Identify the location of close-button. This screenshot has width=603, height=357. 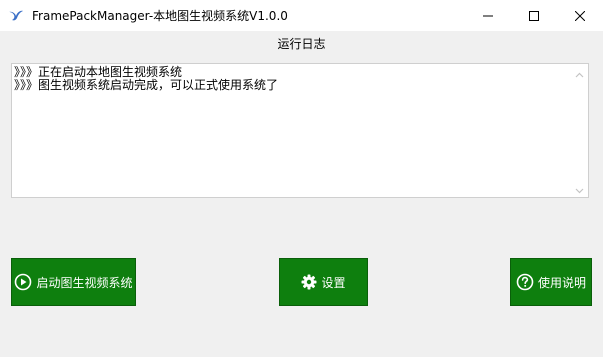
(580, 15).